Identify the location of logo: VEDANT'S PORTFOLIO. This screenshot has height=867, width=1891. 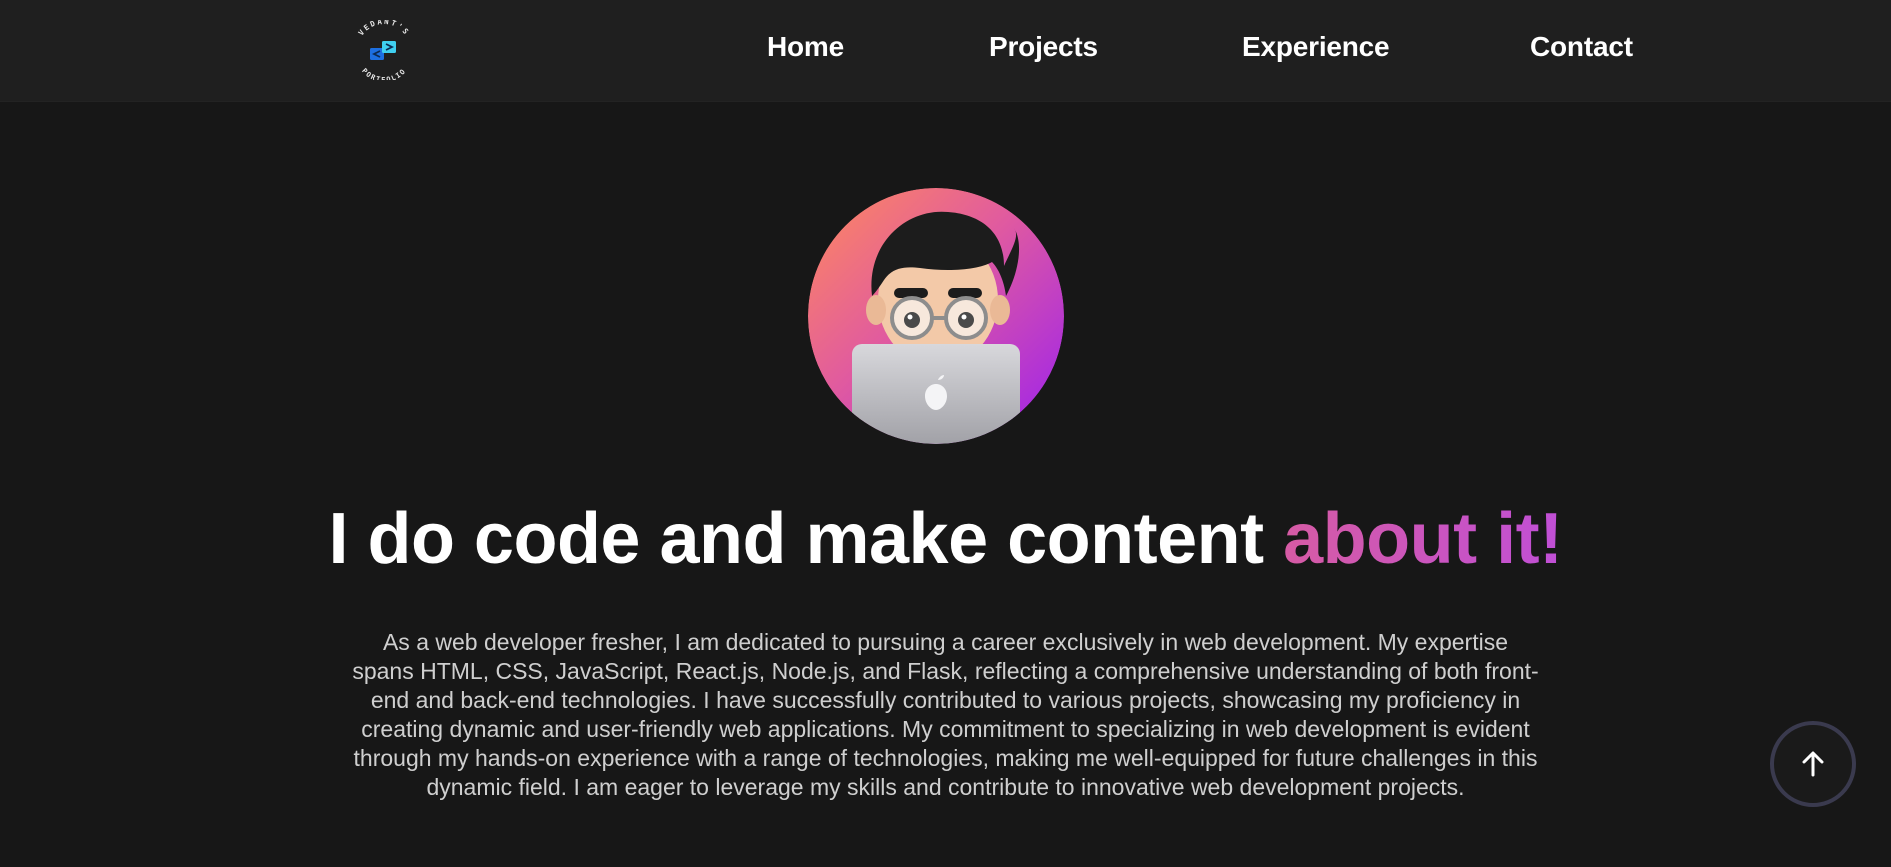
(384, 50).